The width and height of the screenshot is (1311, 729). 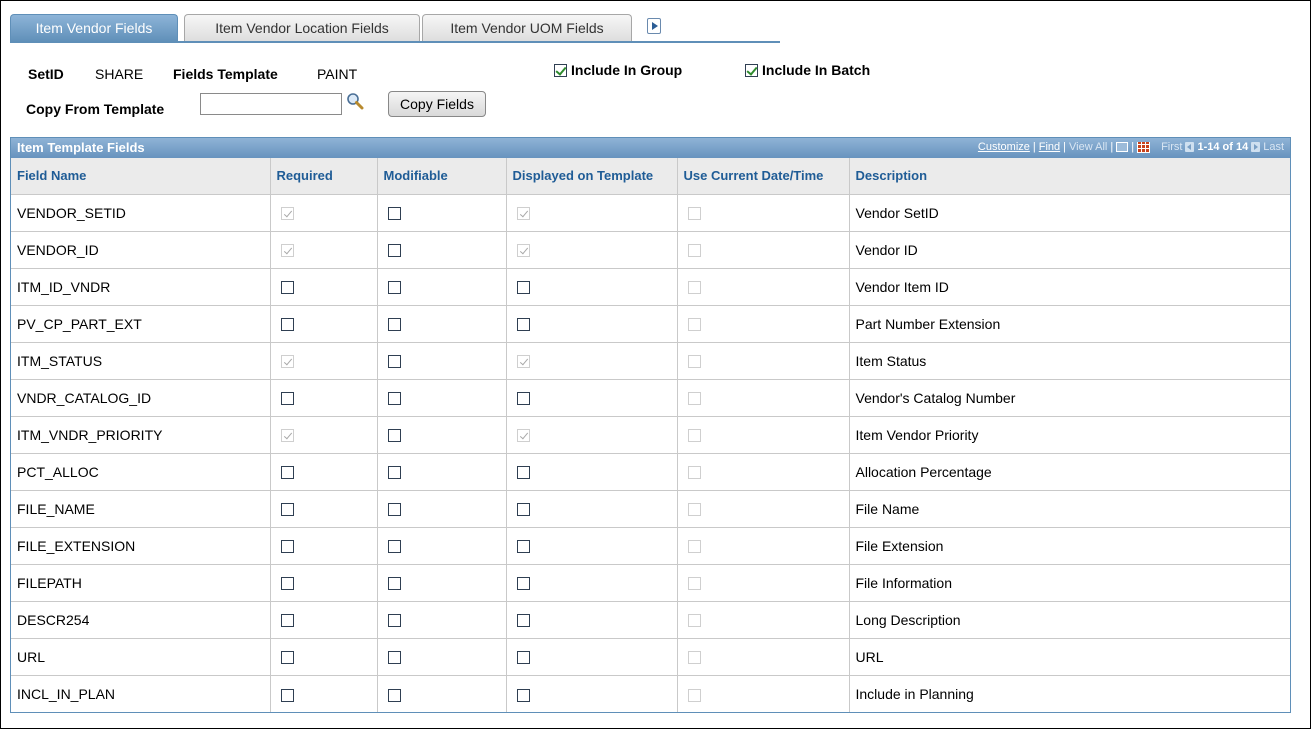 What do you see at coordinates (1069, 286) in the screenshot?
I see `description-cell: Vendor Item ID` at bounding box center [1069, 286].